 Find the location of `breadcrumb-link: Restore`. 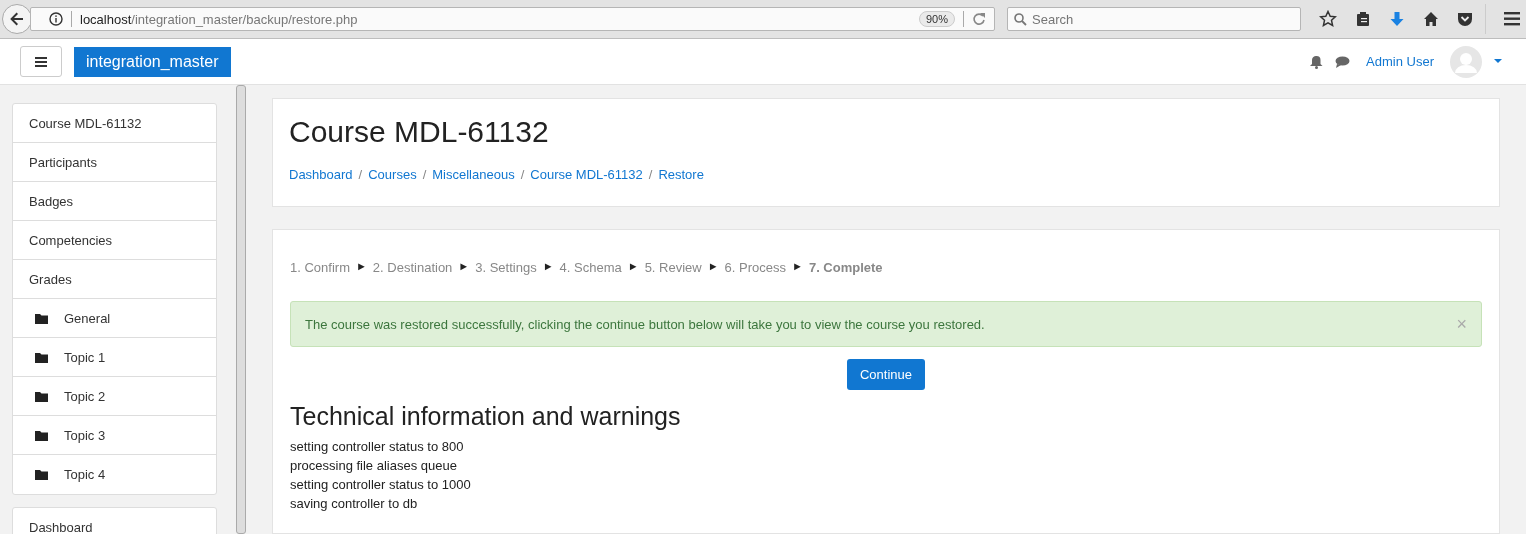

breadcrumb-link: Restore is located at coordinates (681, 174).